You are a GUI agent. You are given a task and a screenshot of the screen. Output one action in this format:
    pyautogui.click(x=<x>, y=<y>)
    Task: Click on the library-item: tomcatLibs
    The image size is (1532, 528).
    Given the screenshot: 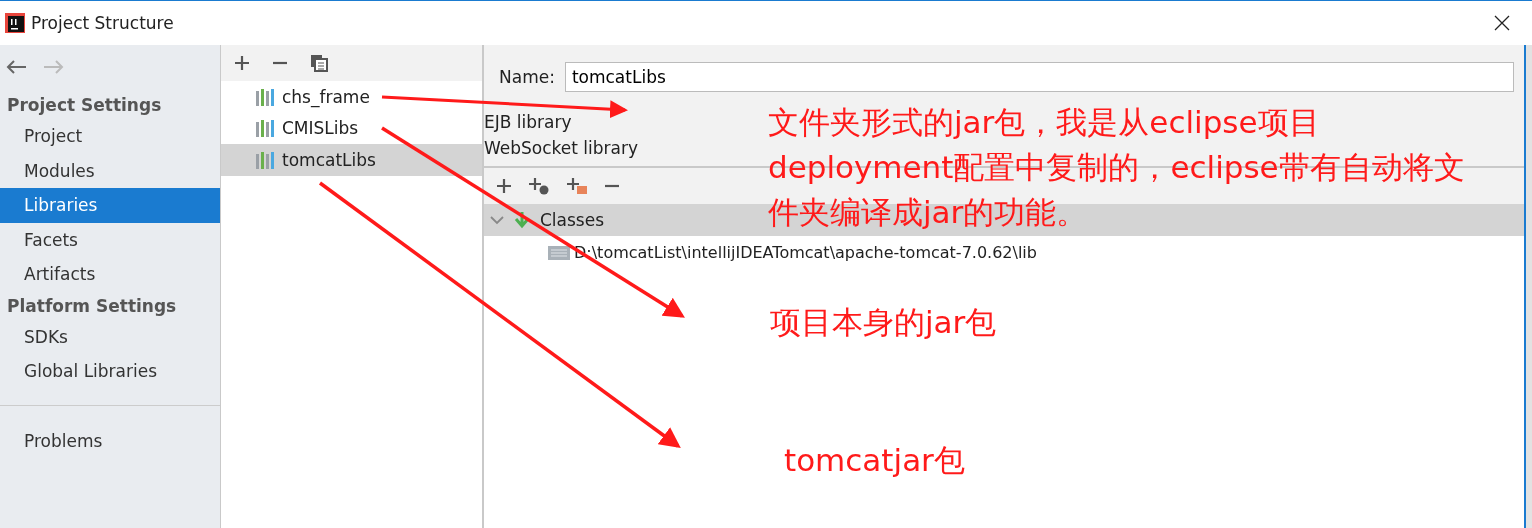 What is the action you would take?
    pyautogui.click(x=351, y=160)
    